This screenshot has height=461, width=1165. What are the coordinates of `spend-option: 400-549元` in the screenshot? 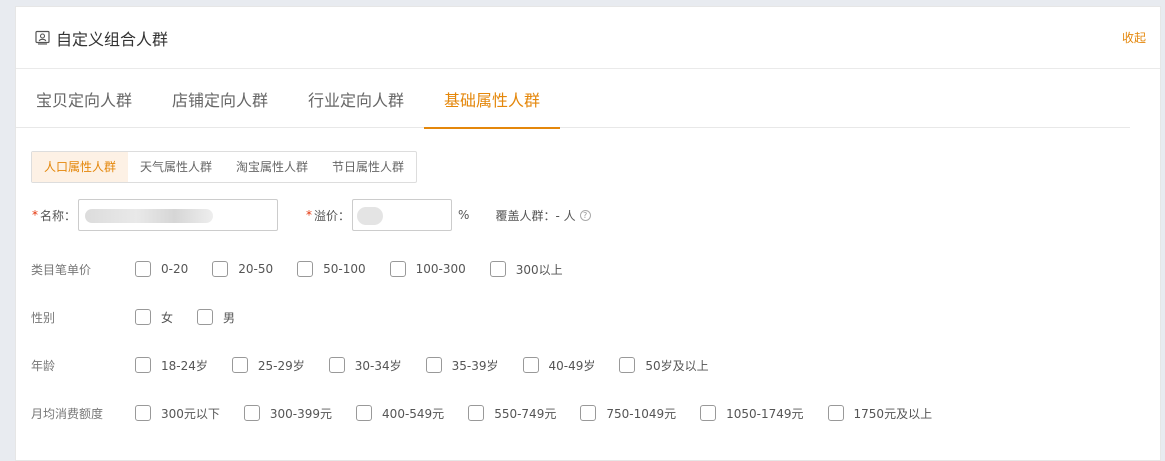 It's located at (400, 413).